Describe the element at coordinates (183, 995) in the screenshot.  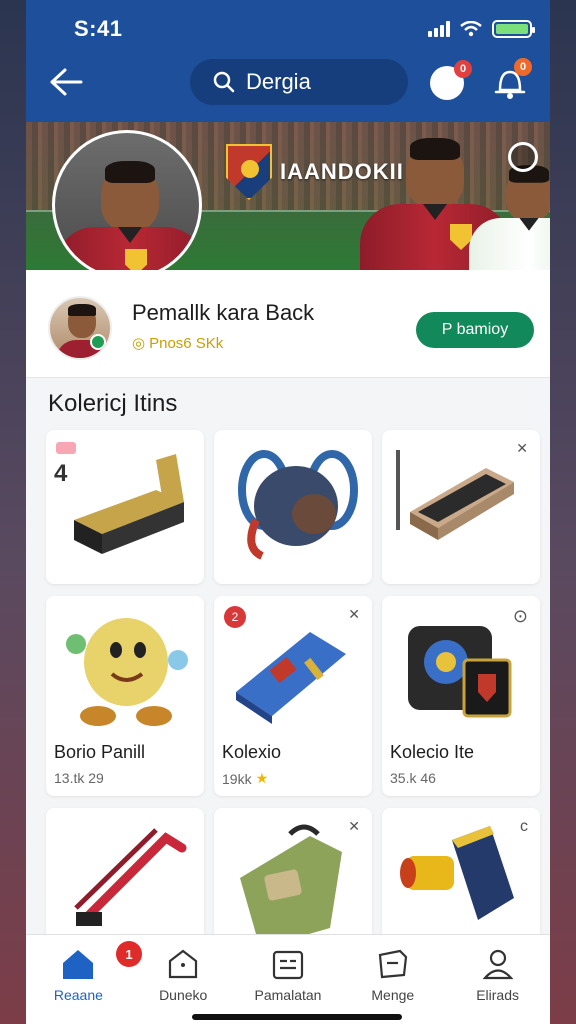
I see `nav-label: Duneko` at that location.